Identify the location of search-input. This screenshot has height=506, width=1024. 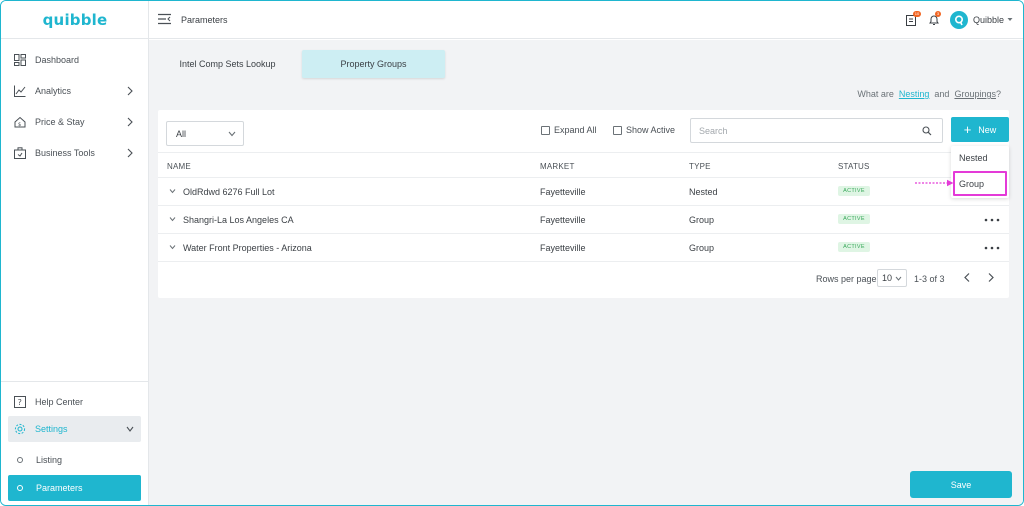
(804, 130).